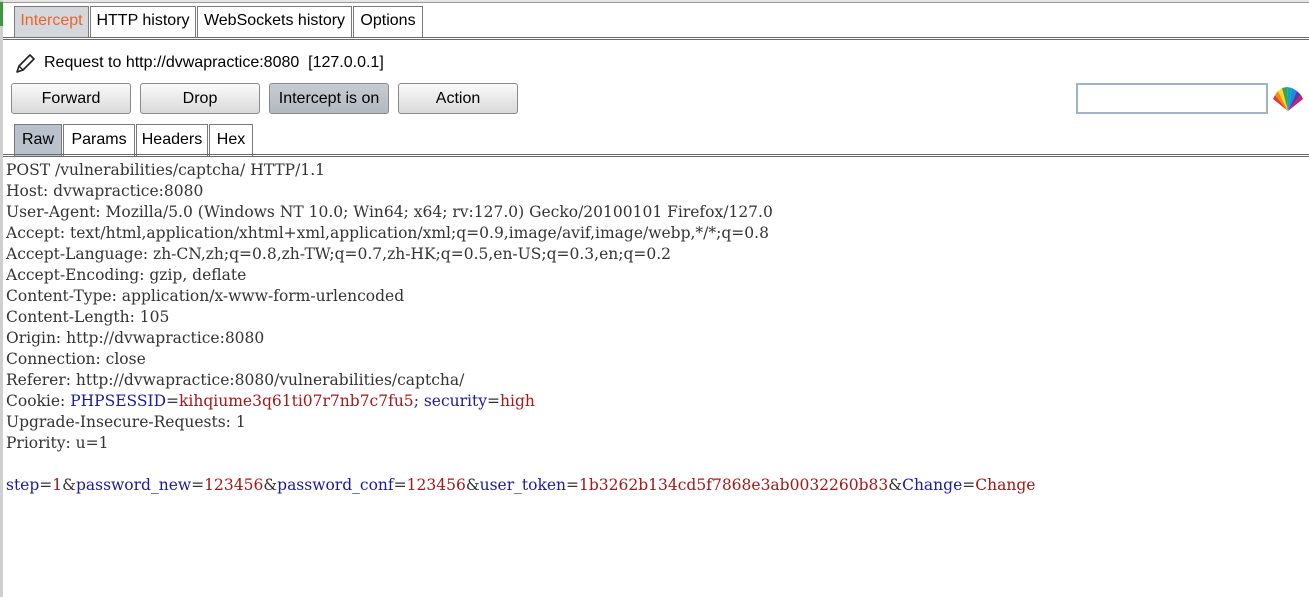  Describe the element at coordinates (126, 422) in the screenshot. I see `header-line: Upgrade-Insecure-Requests: 1` at that location.